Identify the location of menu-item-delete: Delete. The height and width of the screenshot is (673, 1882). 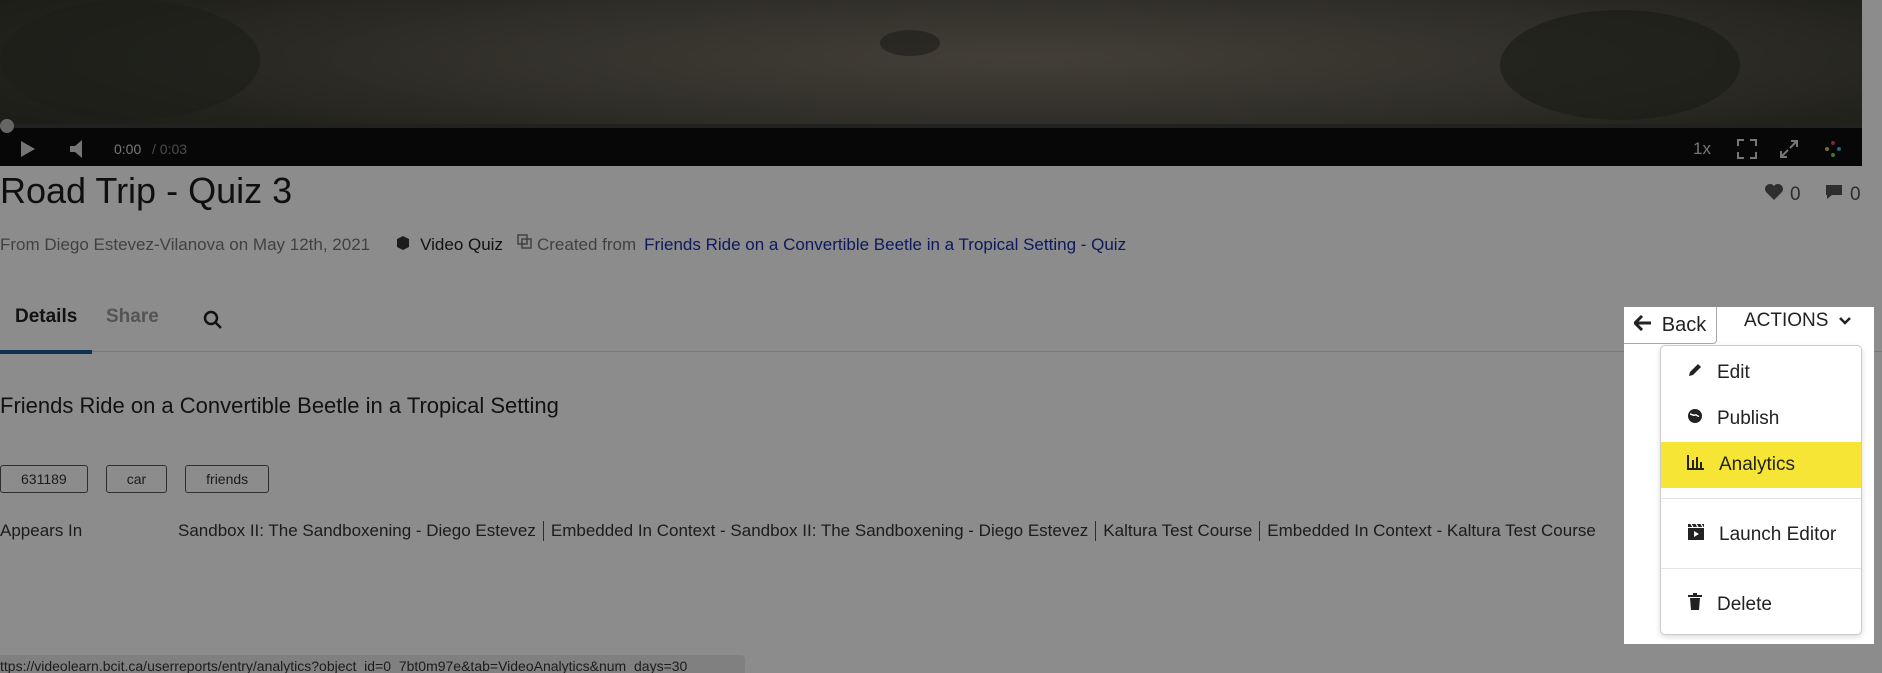
(1761, 605).